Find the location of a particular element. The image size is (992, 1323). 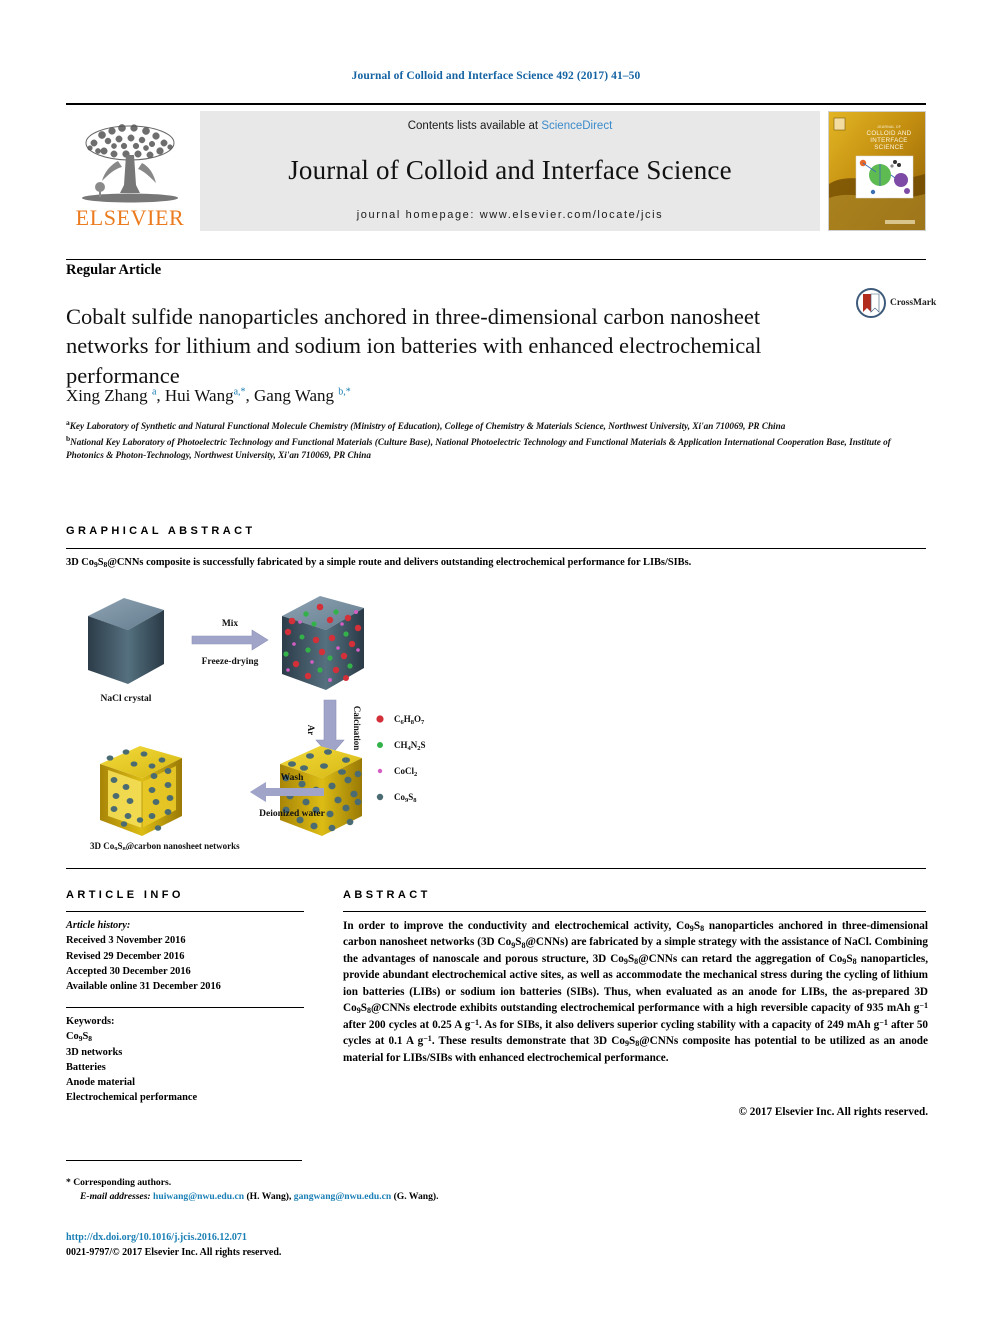

journal-title: Journal of Colloid and Interface Science is located at coordinates (510, 170).